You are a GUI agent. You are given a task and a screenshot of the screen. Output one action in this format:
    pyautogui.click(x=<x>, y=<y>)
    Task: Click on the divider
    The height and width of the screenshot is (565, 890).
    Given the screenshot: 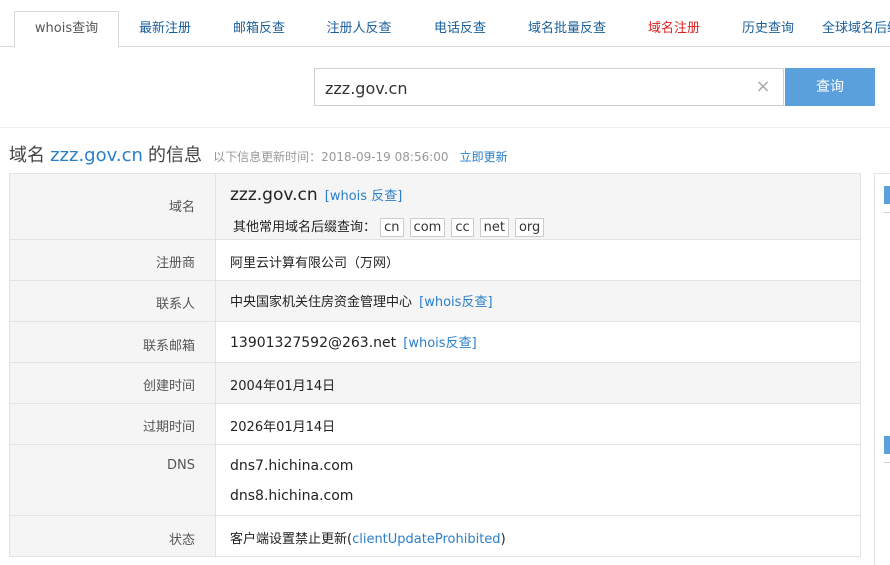 What is the action you would take?
    pyautogui.click(x=445, y=127)
    